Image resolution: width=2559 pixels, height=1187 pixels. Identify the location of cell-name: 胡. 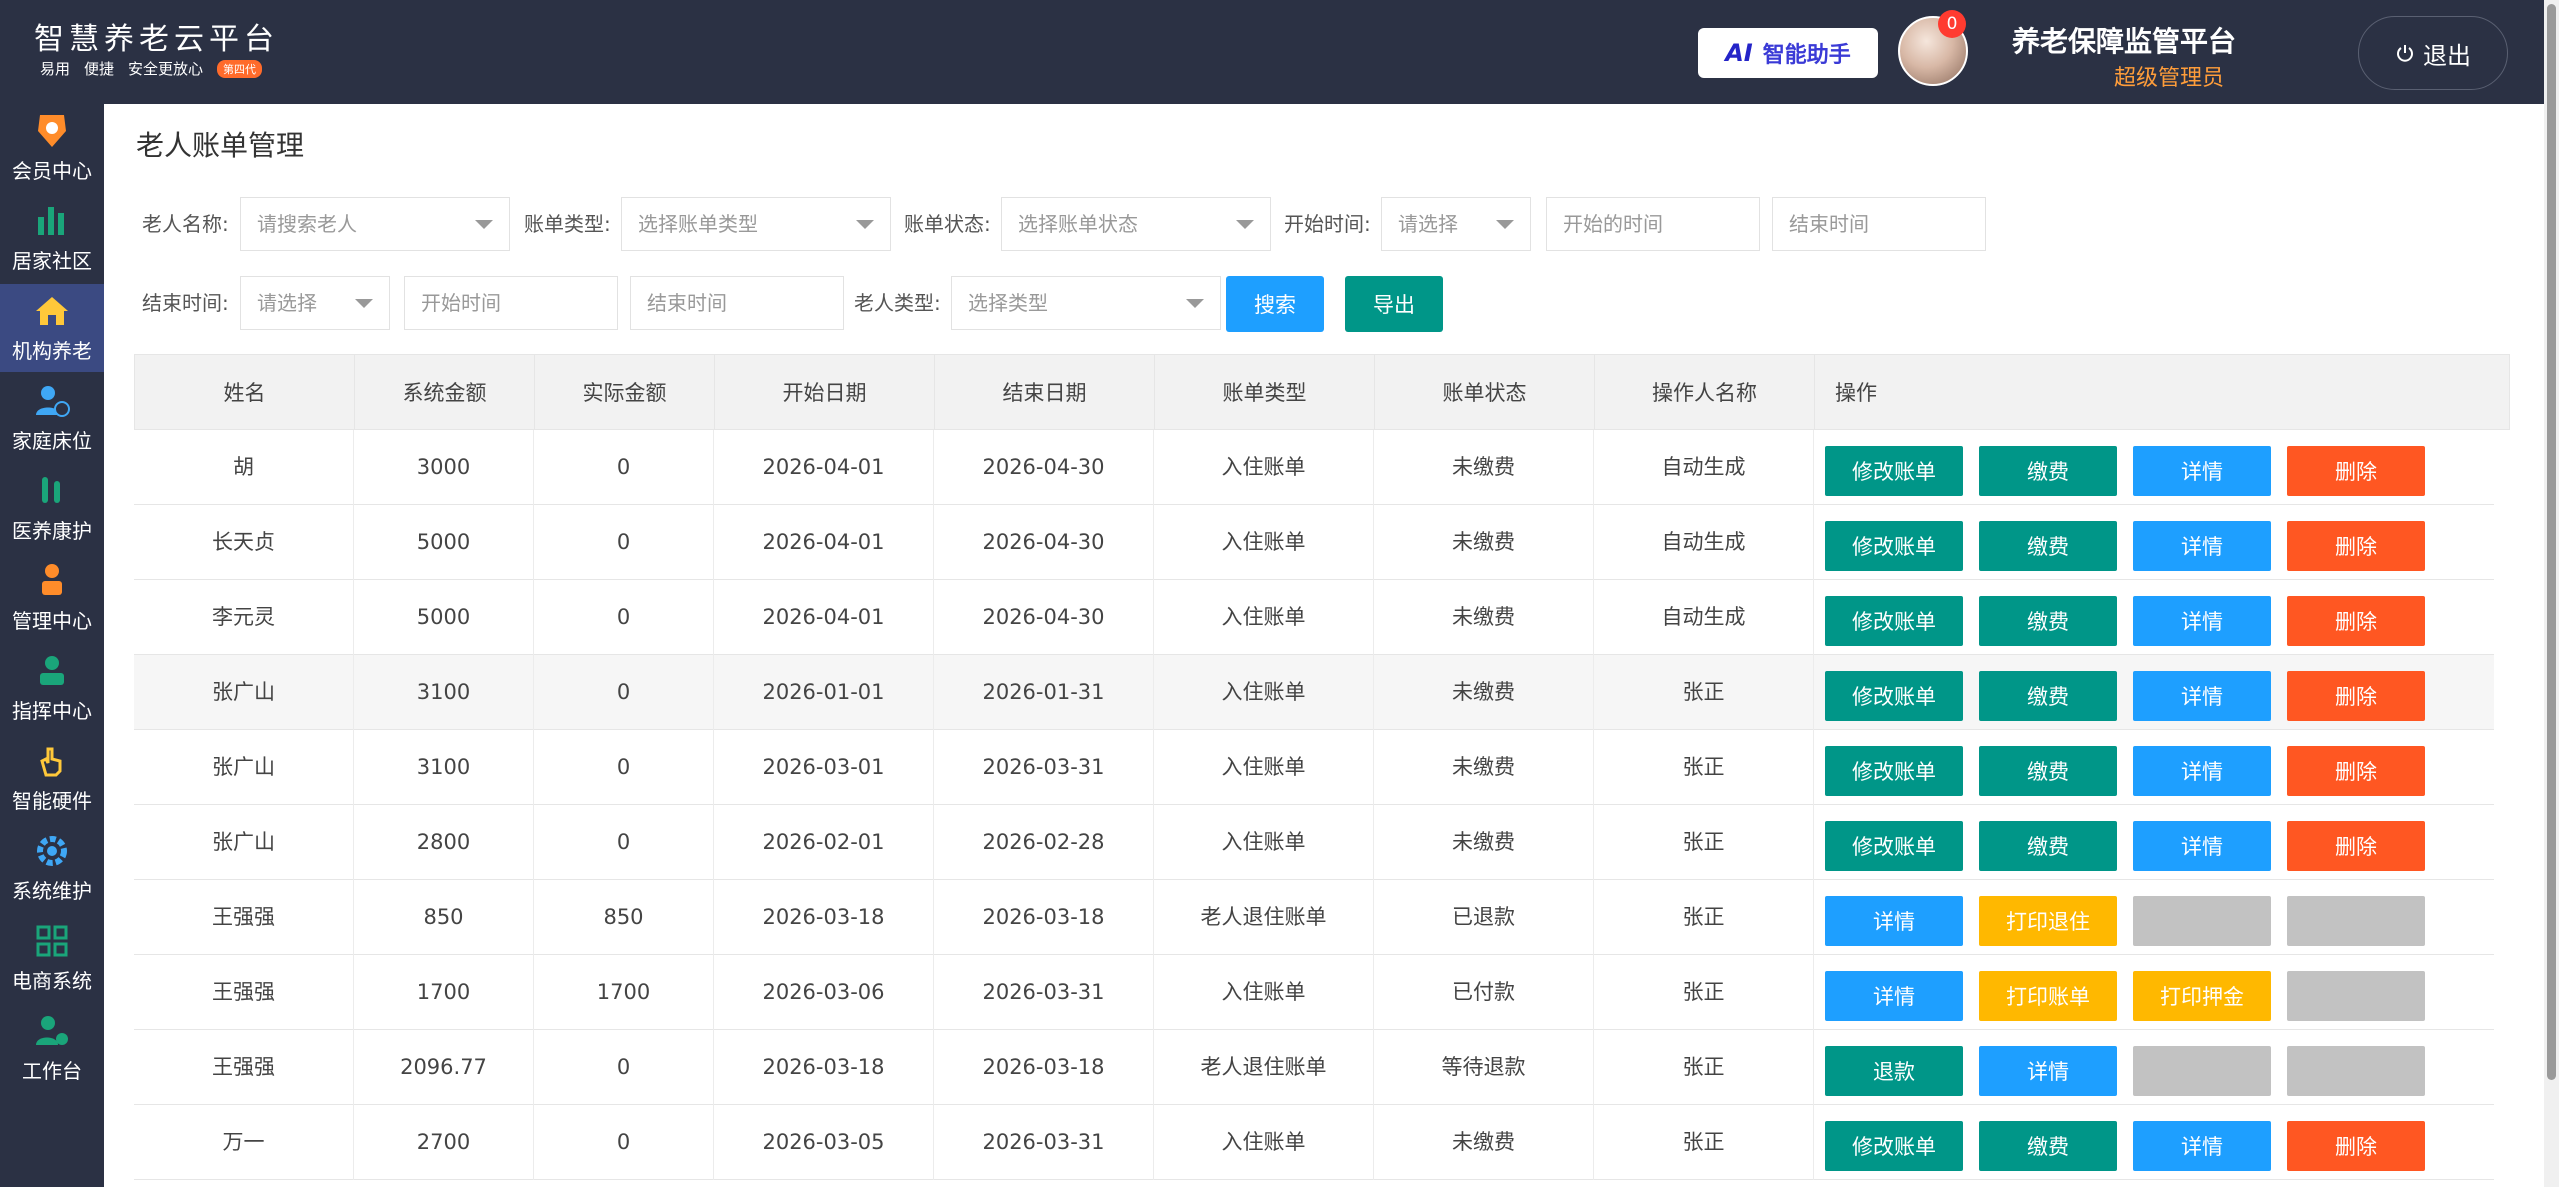
(244, 467).